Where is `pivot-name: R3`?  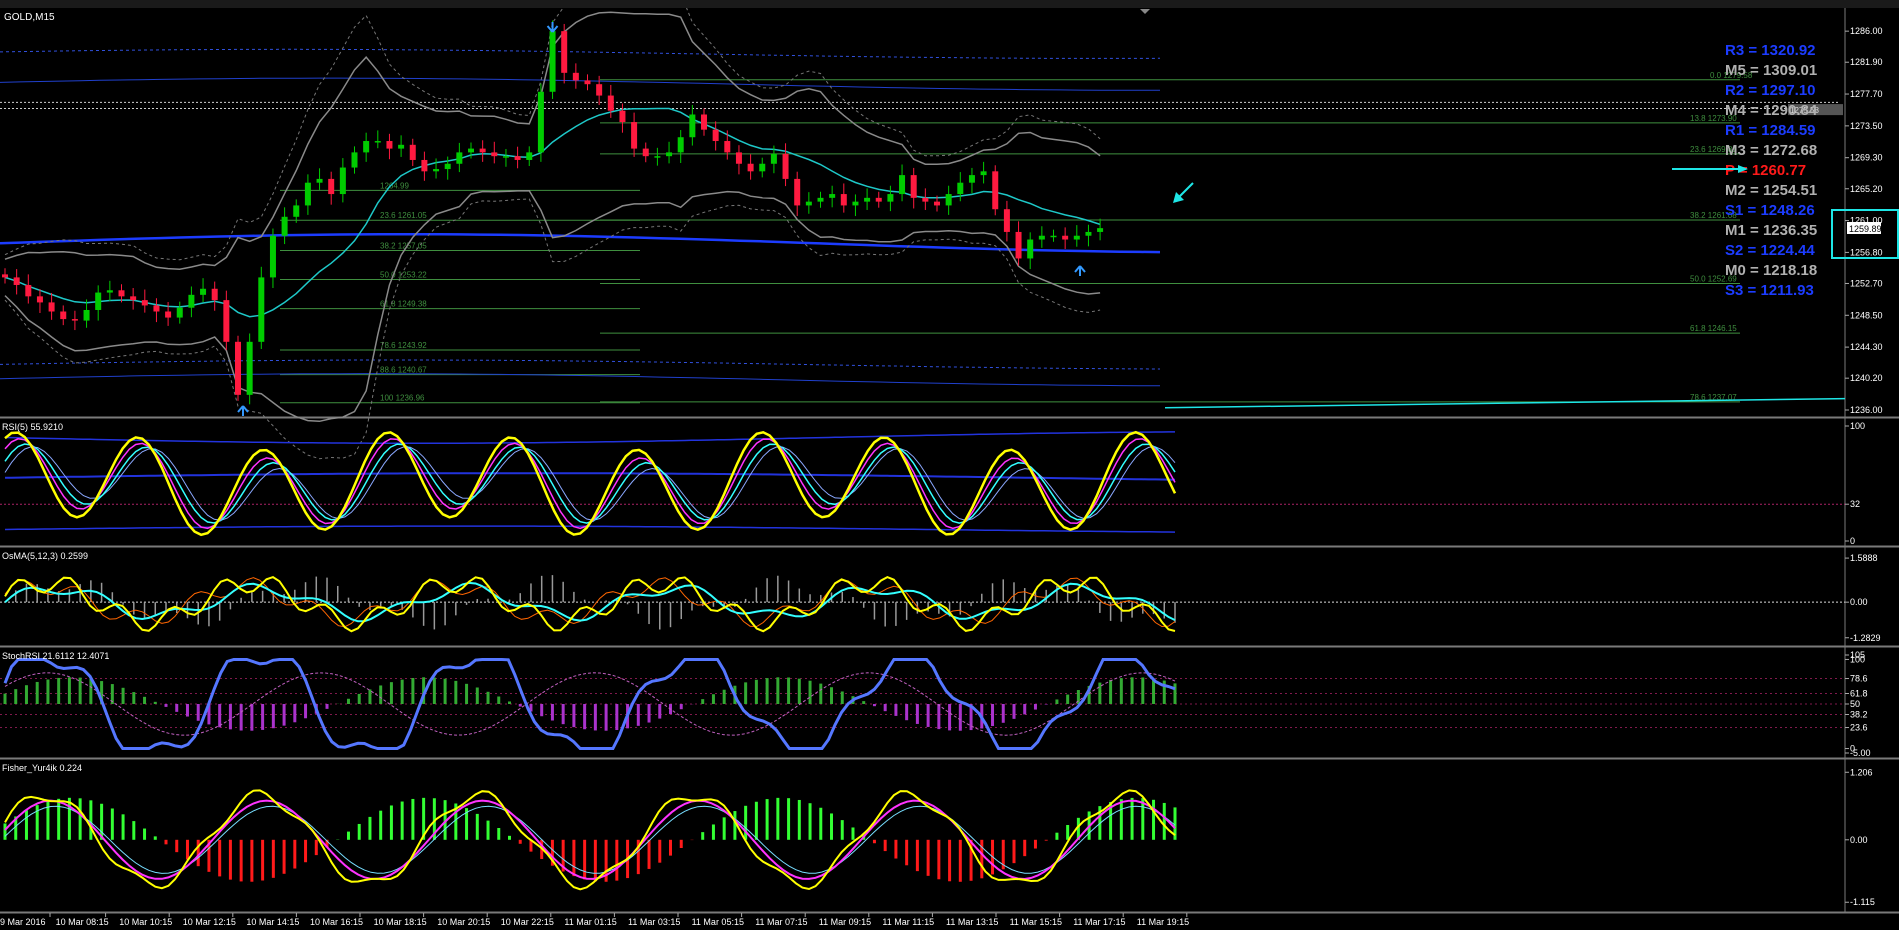 pivot-name: R3 is located at coordinates (1734, 50).